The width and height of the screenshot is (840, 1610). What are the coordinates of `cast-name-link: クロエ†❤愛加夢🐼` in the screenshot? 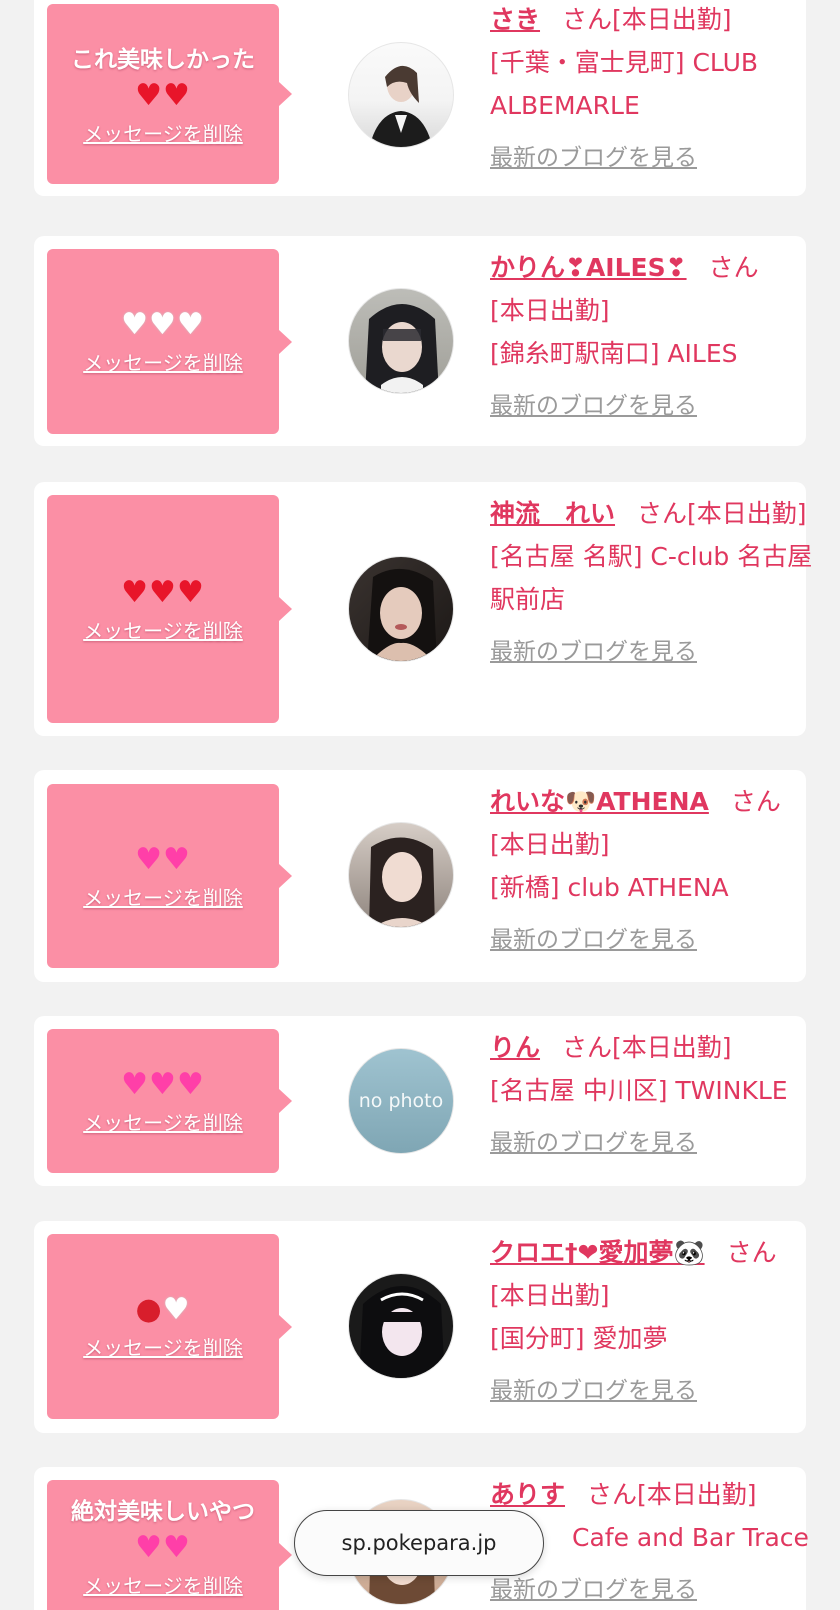 It's located at (597, 1252).